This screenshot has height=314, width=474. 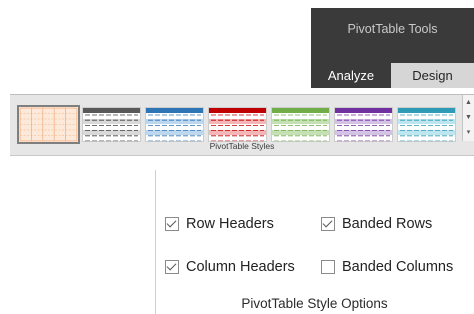 I want to click on style-swatch-purple-medium, so click(x=363, y=124).